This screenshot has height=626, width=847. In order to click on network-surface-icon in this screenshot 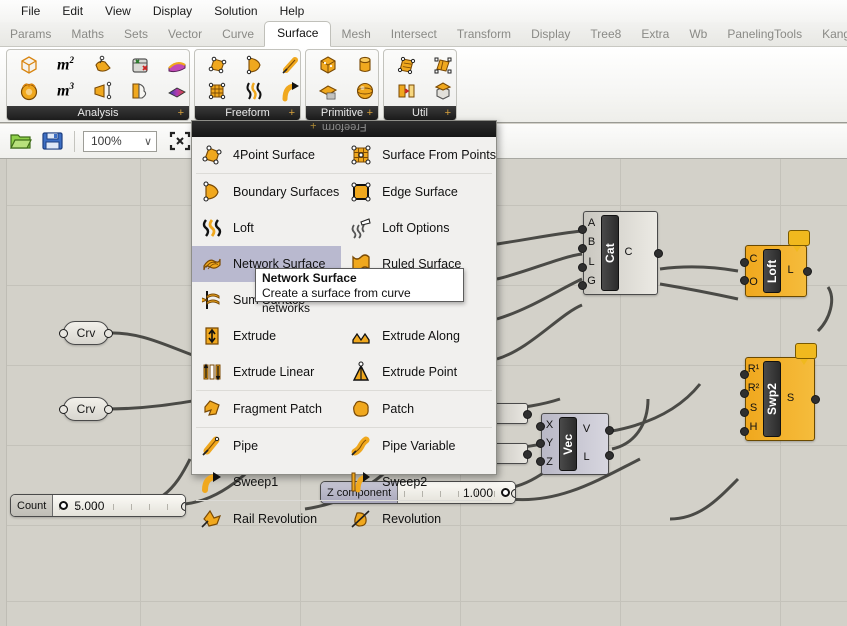, I will do `click(216, 91)`.